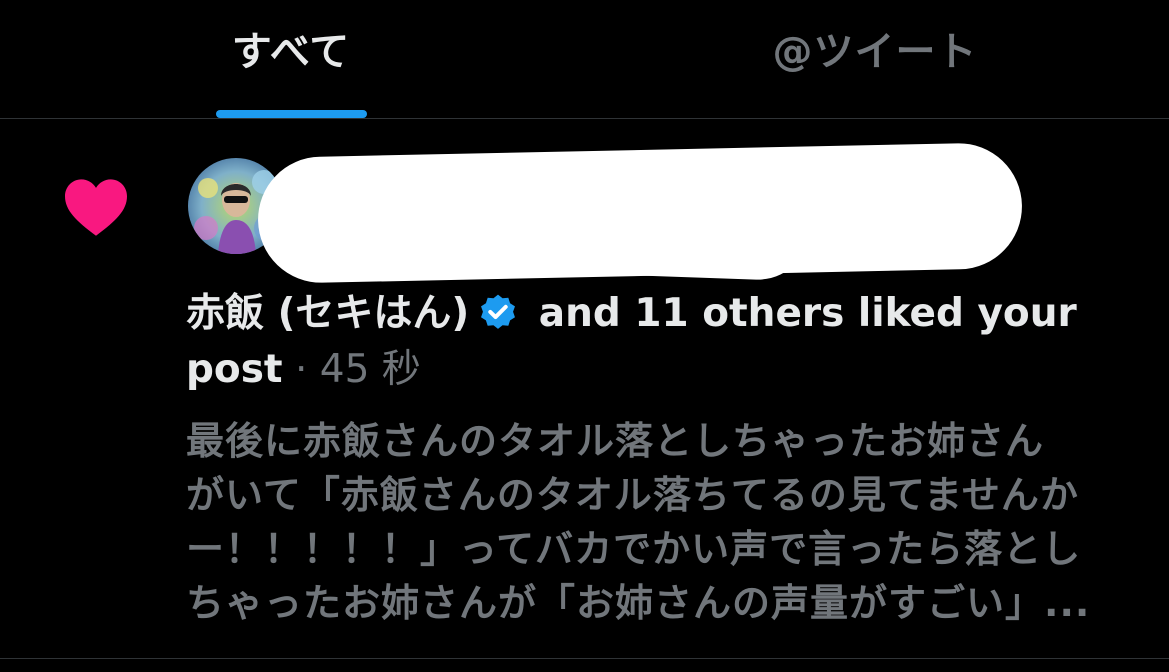 This screenshot has width=1169, height=672. Describe the element at coordinates (584, 658) in the screenshot. I see `divider` at that location.